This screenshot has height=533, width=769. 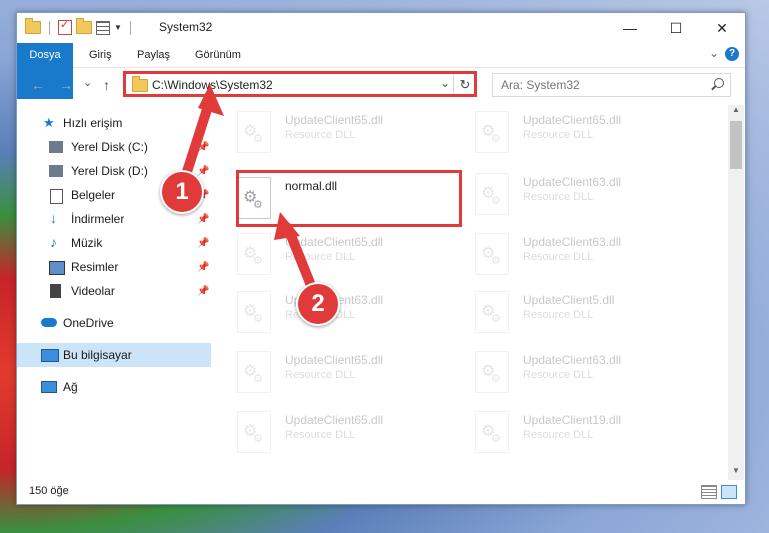 I want to click on sidebar-item-label: OneDrive, so click(x=88, y=323).